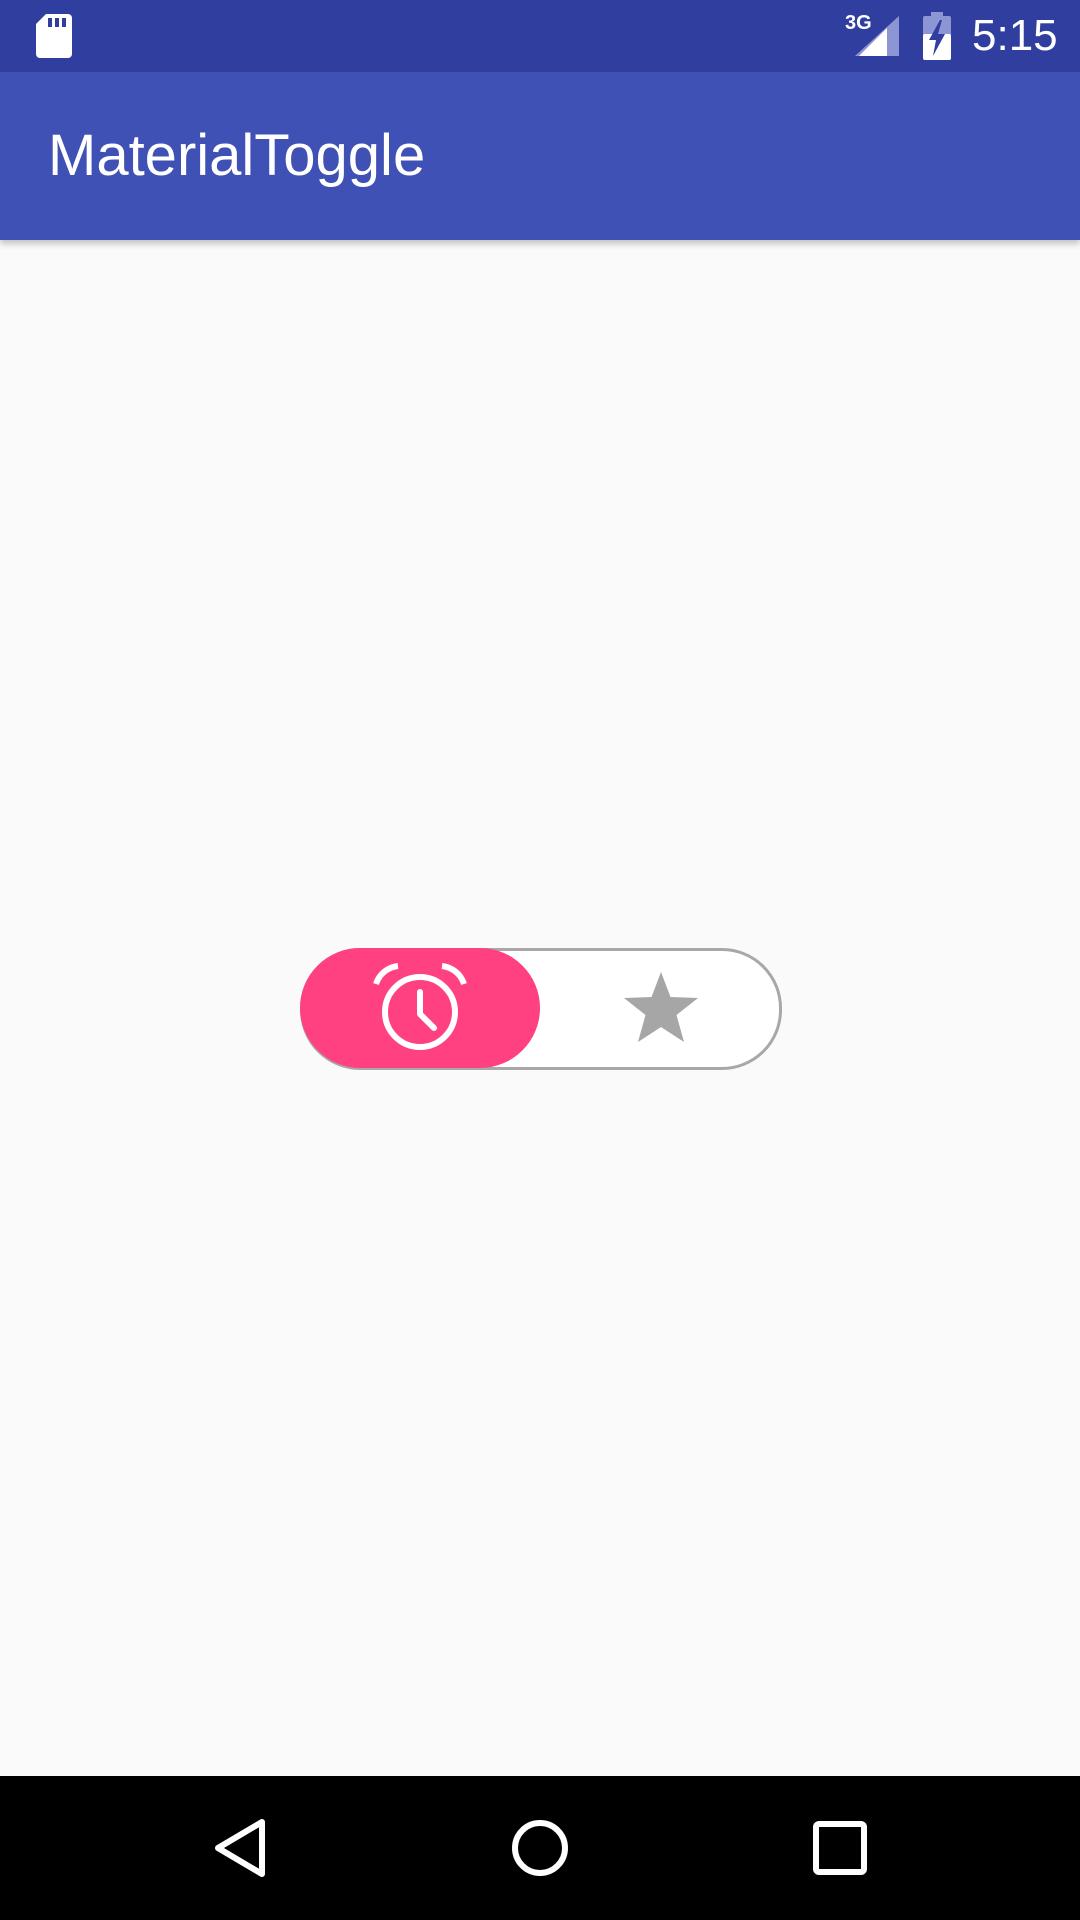  Describe the element at coordinates (661, 1008) in the screenshot. I see `star-icon` at that location.